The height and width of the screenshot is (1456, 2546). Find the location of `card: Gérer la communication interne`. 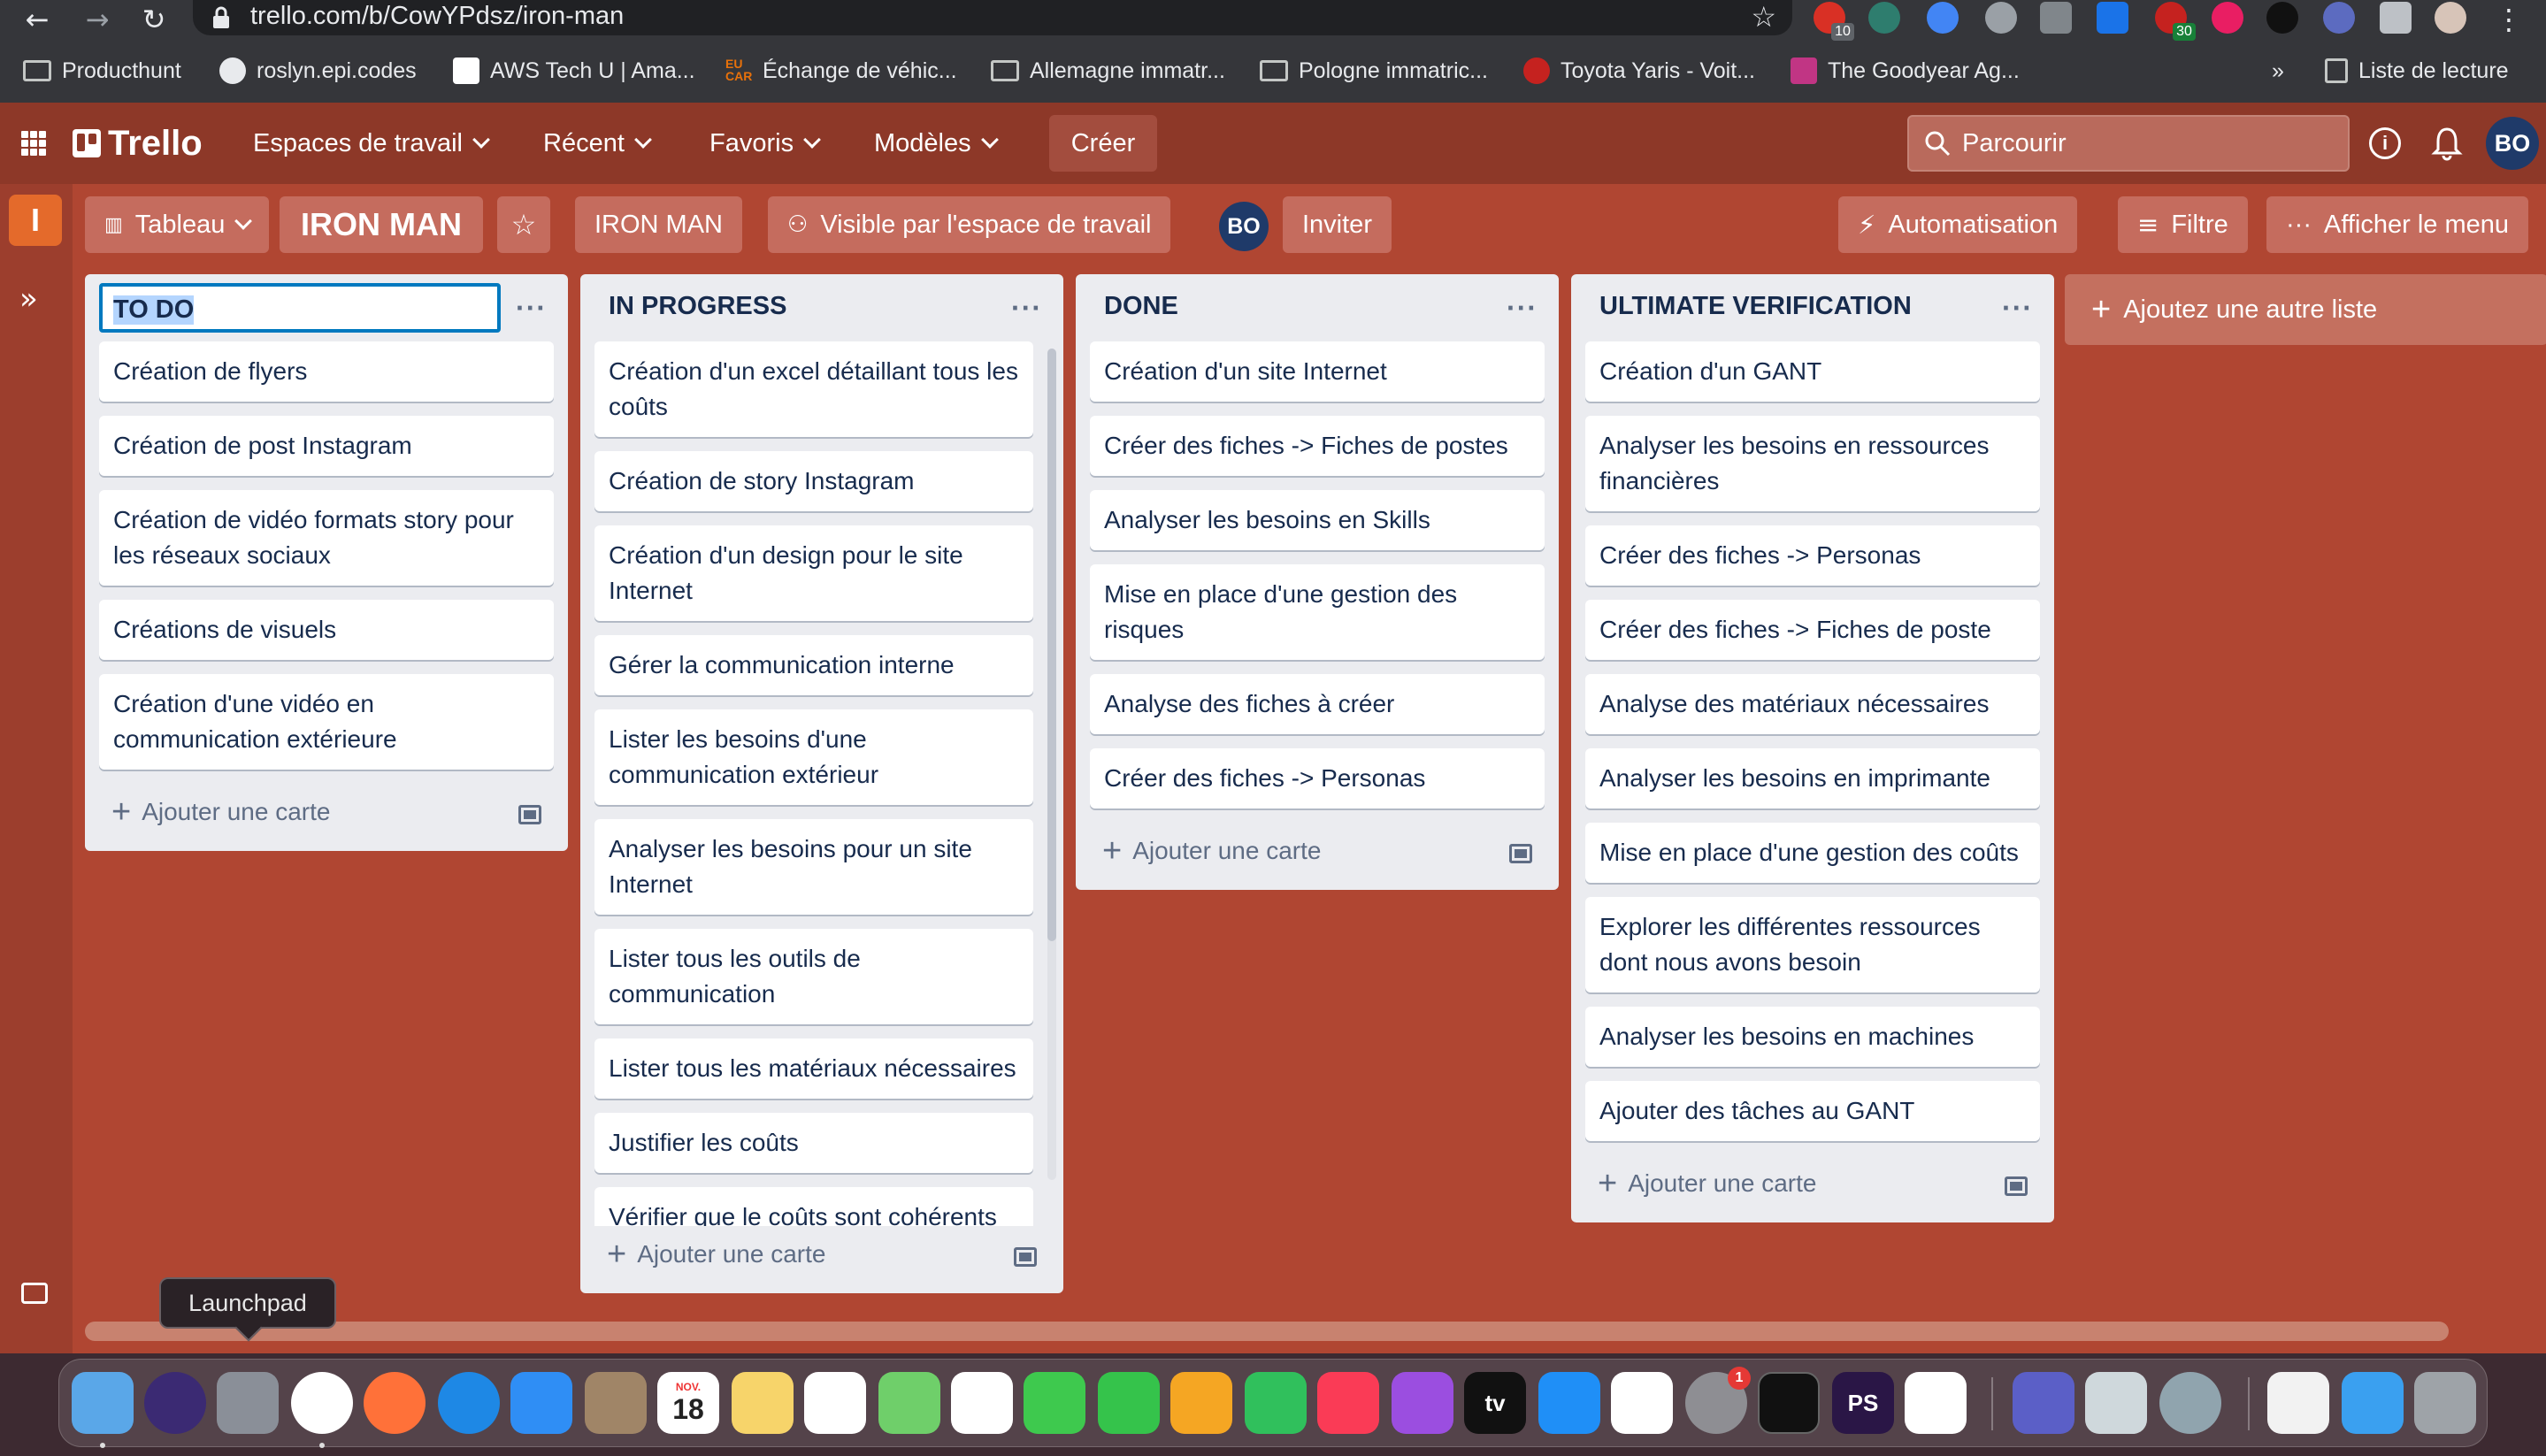

card: Gérer la communication interne is located at coordinates (813, 665).